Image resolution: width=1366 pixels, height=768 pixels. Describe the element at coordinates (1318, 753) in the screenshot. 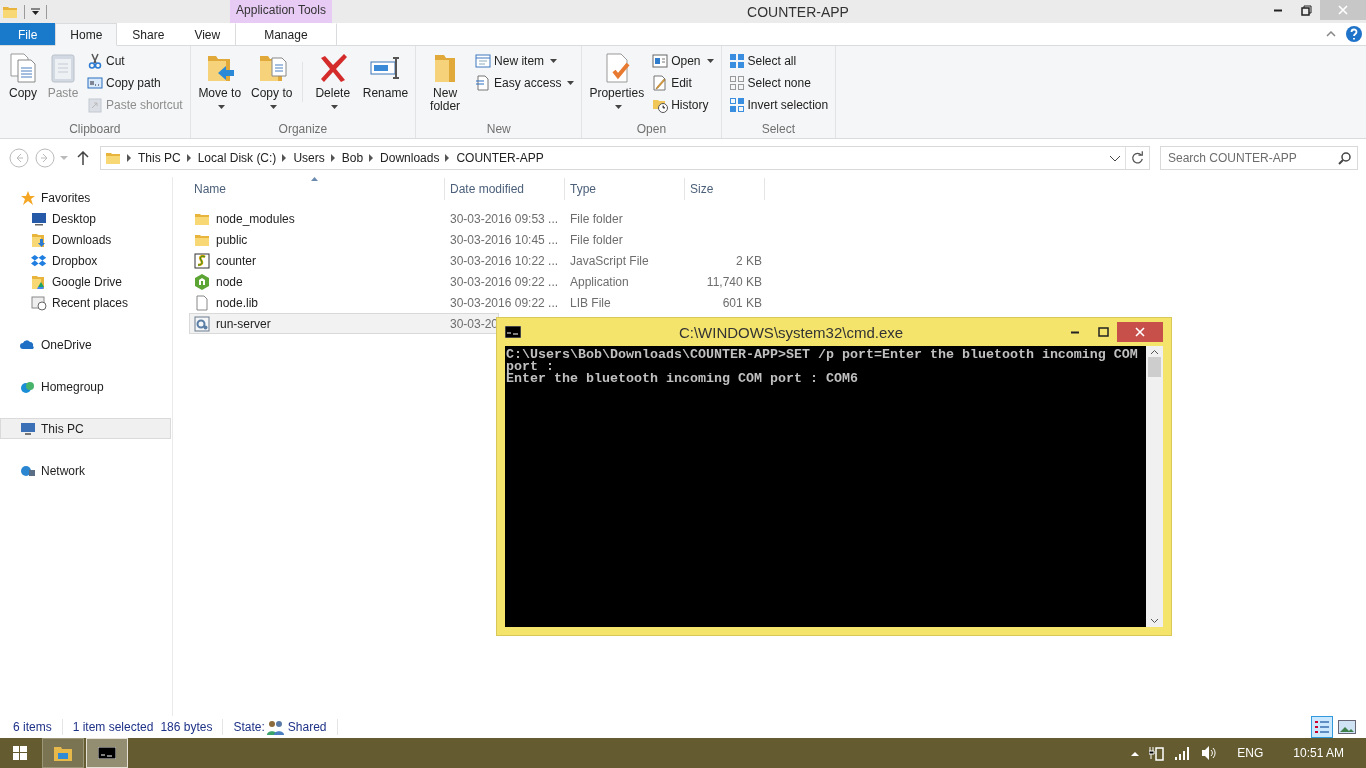

I see `clock: 10:51 AM` at that location.